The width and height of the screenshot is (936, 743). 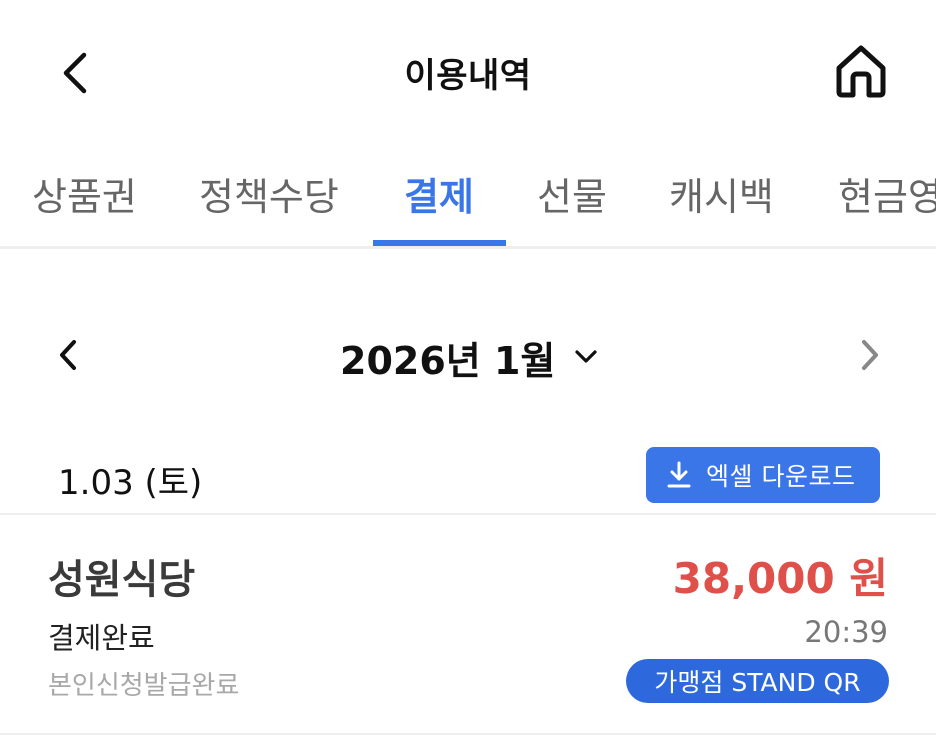 I want to click on transaction-time: 20:39, so click(x=846, y=632).